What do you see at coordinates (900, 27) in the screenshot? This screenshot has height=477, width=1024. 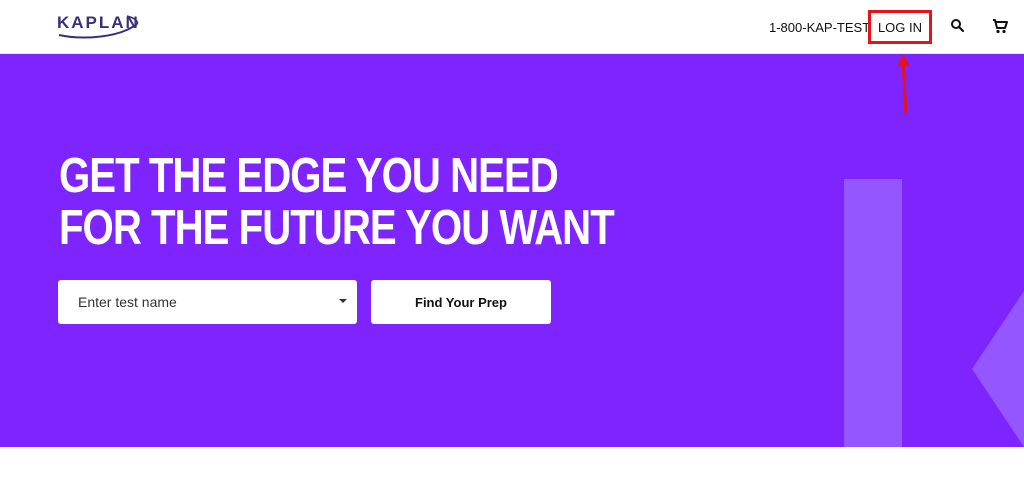 I see `login-button: LOG IN` at bounding box center [900, 27].